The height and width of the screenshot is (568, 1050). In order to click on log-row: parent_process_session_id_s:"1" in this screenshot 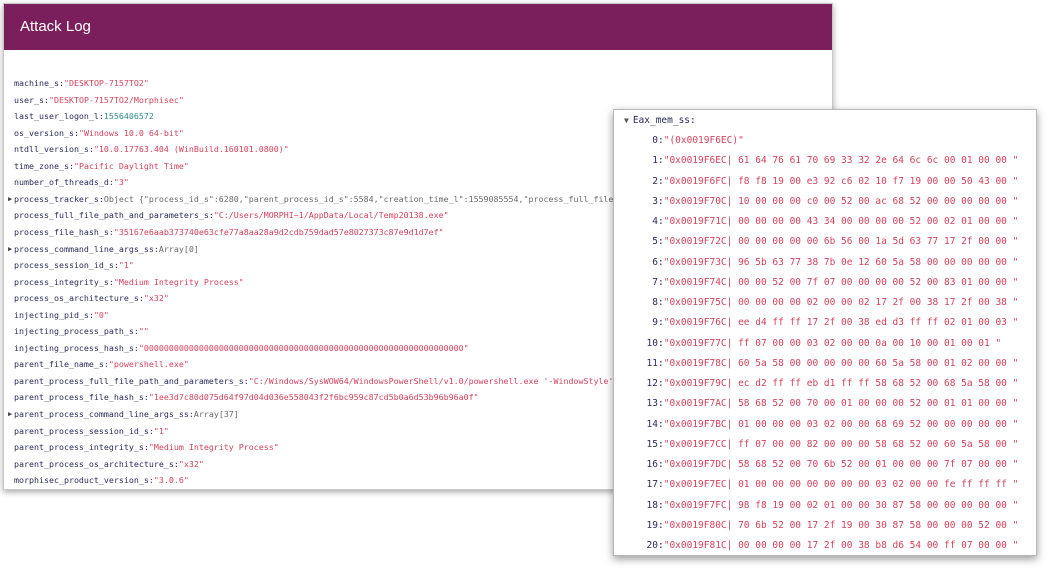, I will do `click(91, 431)`.